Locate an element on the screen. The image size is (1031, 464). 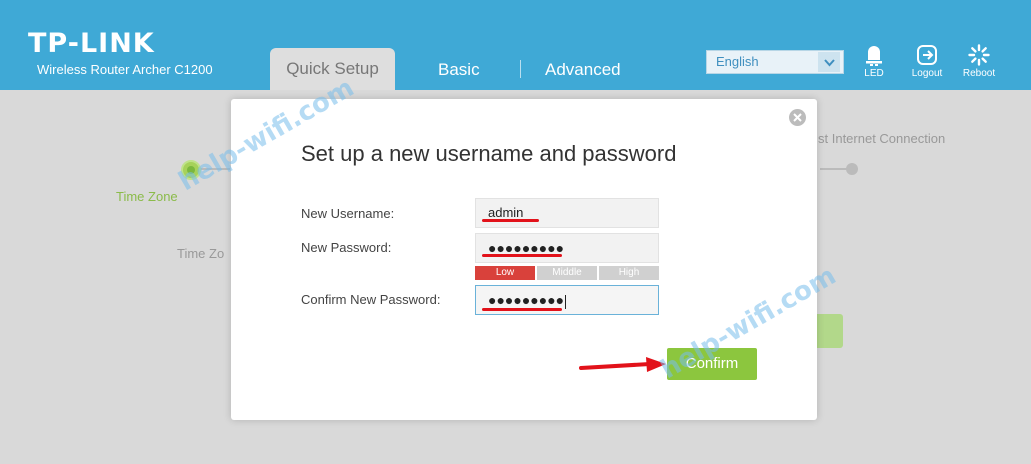
wizard-next-button is located at coordinates (829, 331).